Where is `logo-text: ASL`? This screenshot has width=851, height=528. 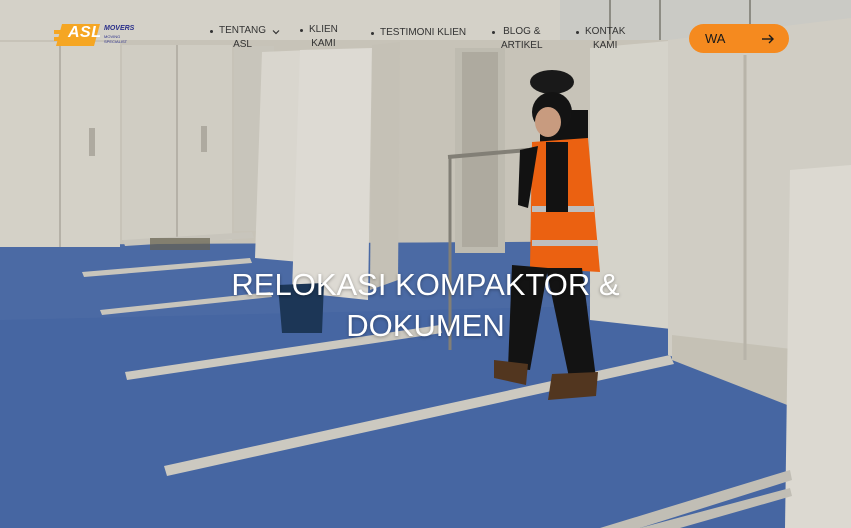 logo-text: ASL is located at coordinates (85, 32).